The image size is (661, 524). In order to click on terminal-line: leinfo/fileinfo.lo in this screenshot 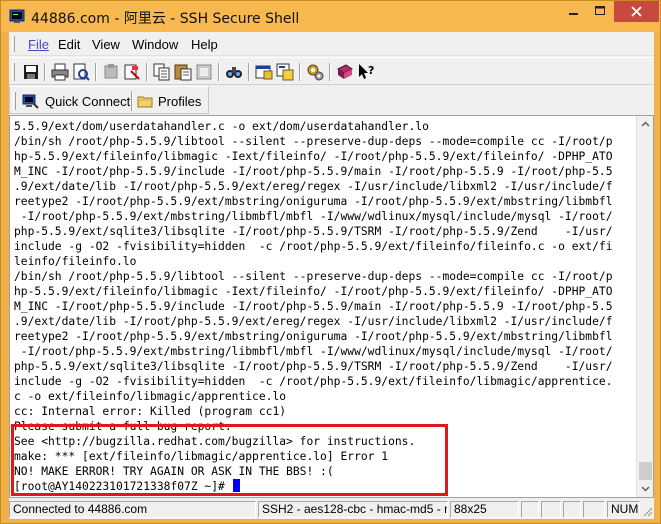, I will do `click(75, 261)`.